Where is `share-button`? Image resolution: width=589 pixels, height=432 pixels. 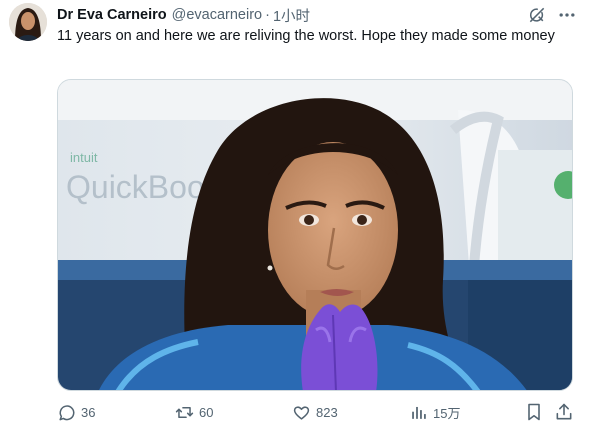 share-button is located at coordinates (564, 412).